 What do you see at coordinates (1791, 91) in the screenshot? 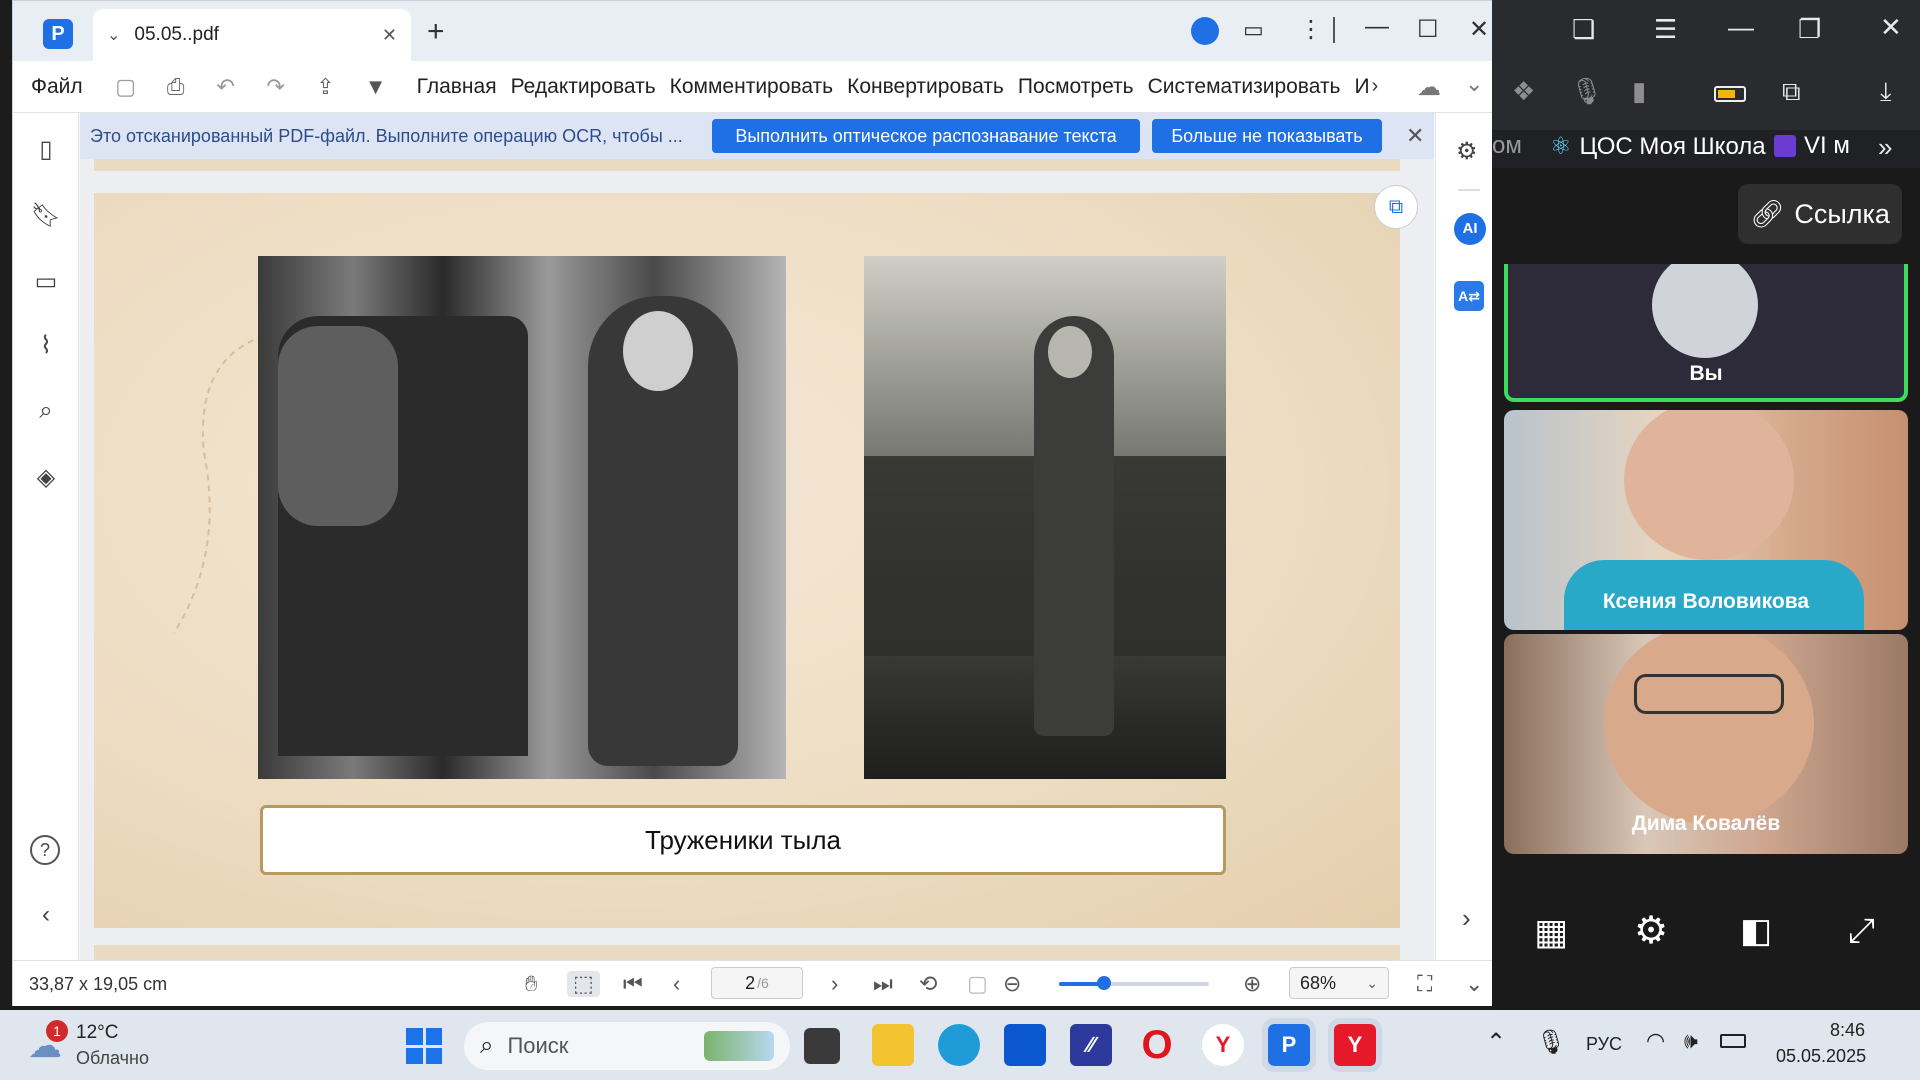
I see `screenshot-icon: ⧉` at bounding box center [1791, 91].